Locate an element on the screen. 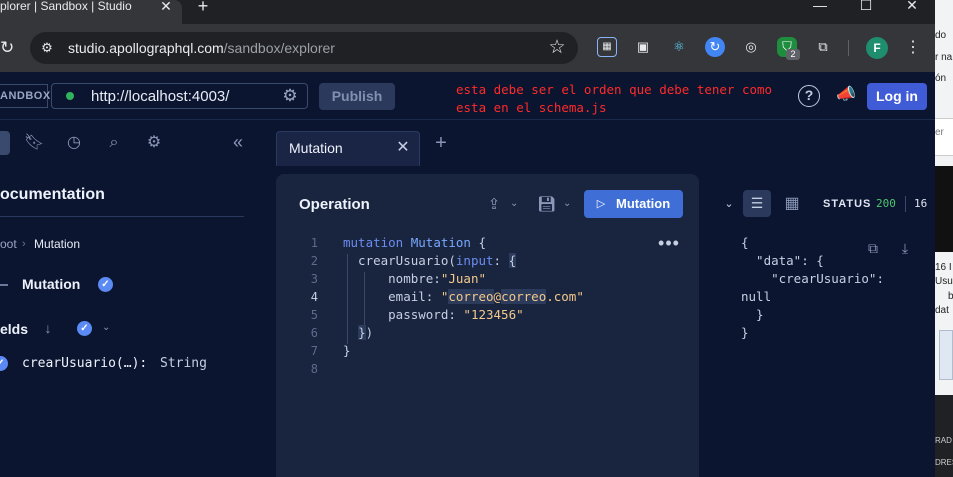 The image size is (953, 477). line-number: 3 is located at coordinates (314, 279).